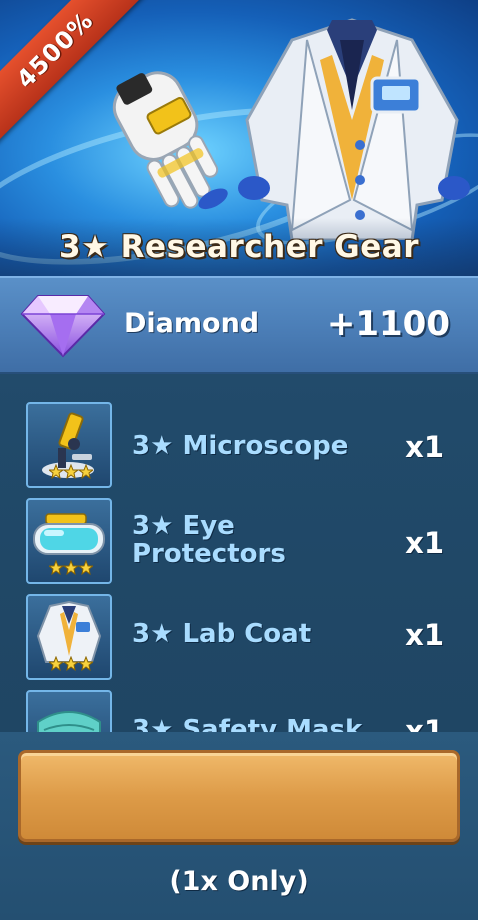 The image size is (478, 920). What do you see at coordinates (239, 709) in the screenshot?
I see `list-item: 3★ Safety Mask x1` at bounding box center [239, 709].